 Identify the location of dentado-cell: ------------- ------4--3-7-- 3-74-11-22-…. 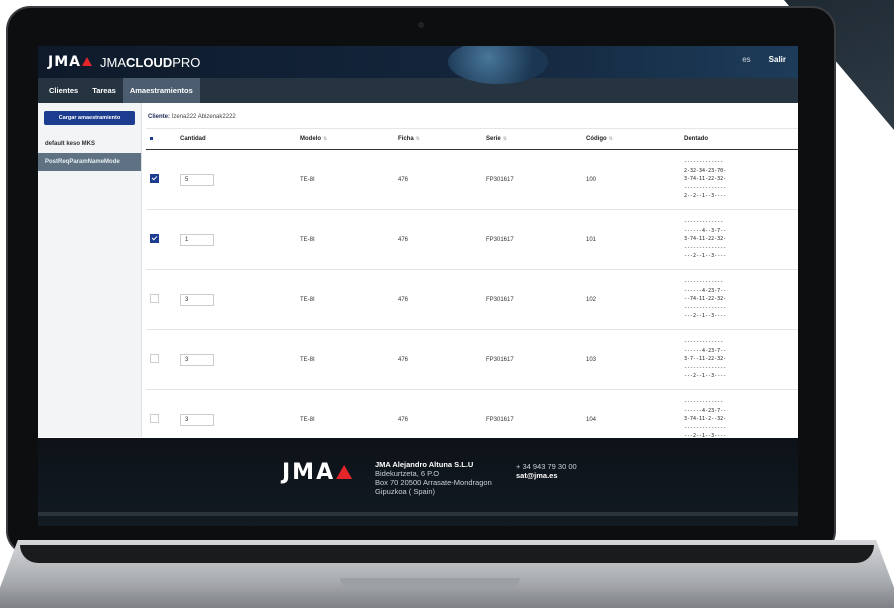
(739, 239).